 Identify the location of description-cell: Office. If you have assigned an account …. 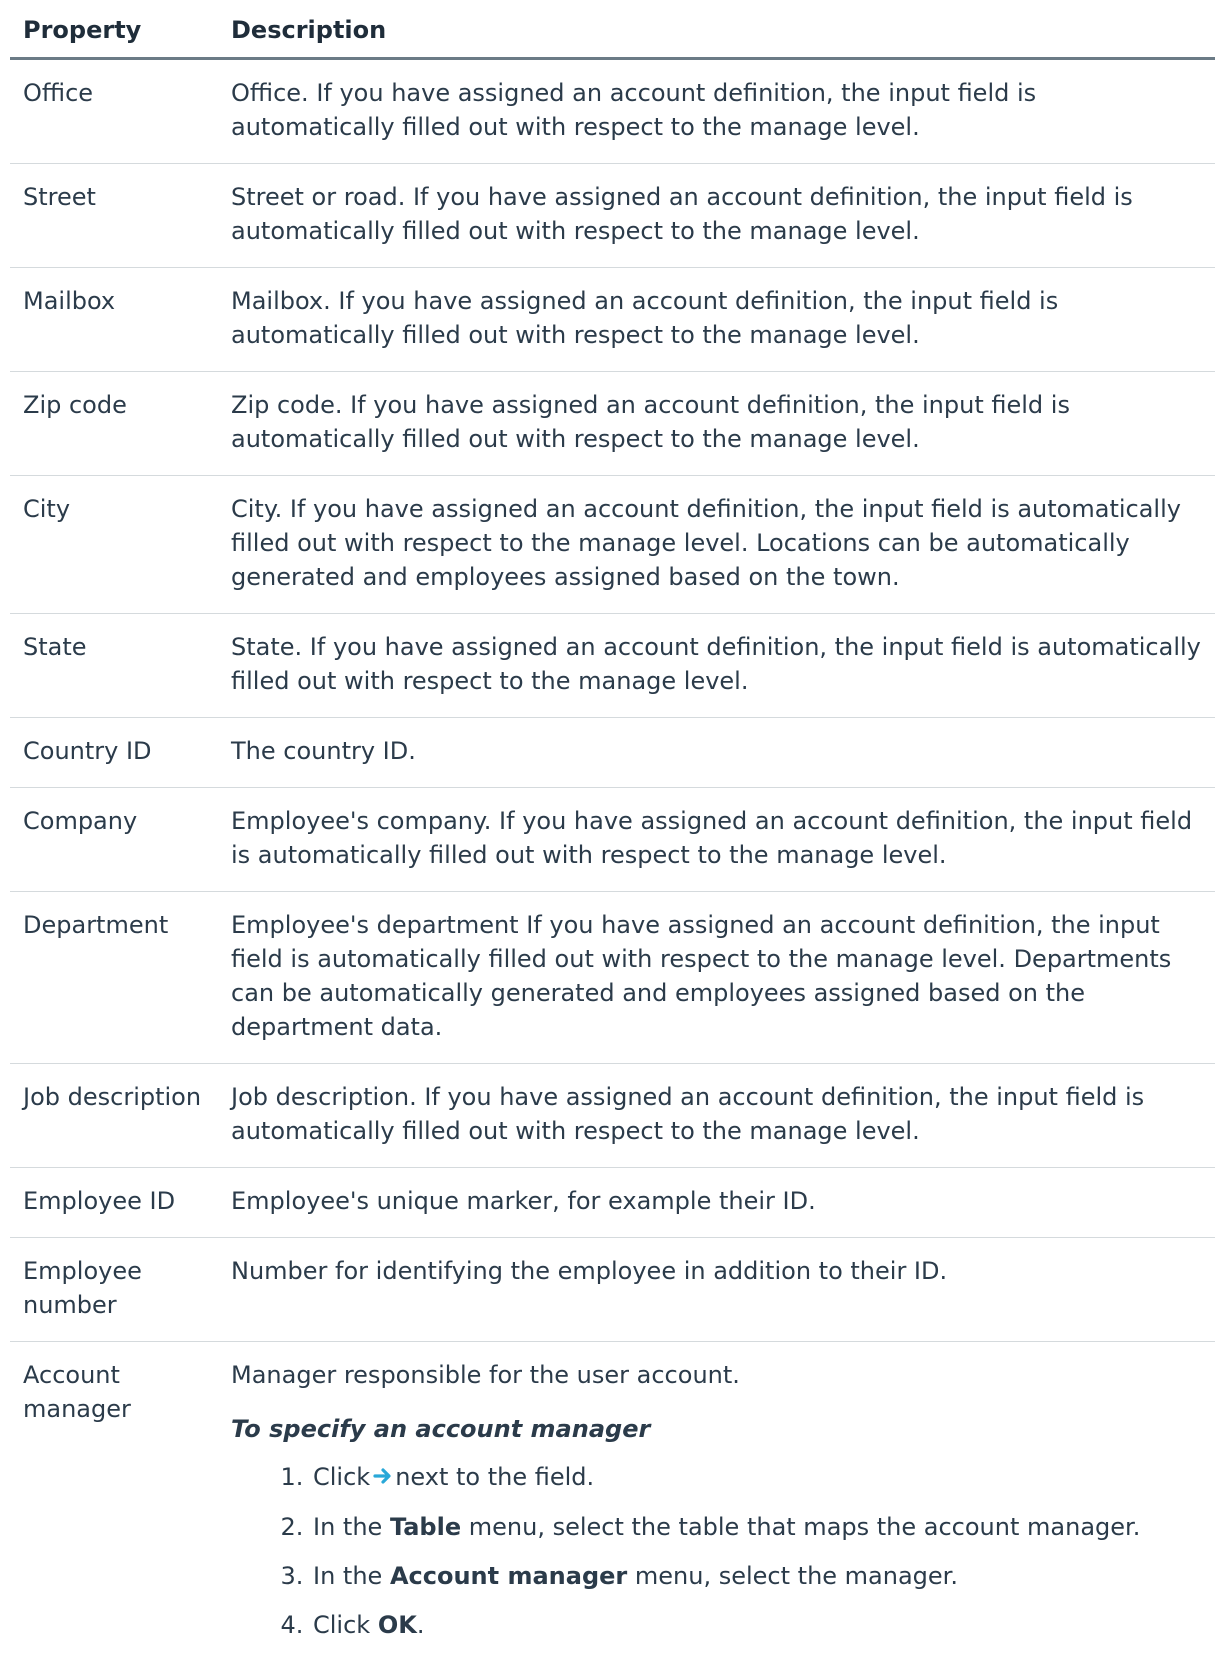
(716, 111).